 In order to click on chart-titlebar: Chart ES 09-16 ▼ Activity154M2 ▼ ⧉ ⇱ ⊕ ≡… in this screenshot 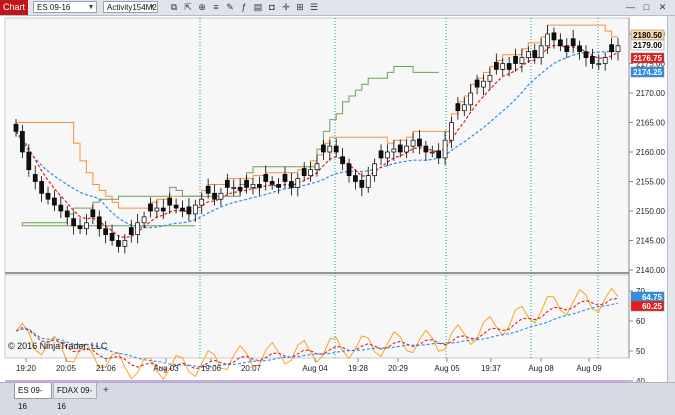, I will do `click(337, 8)`.